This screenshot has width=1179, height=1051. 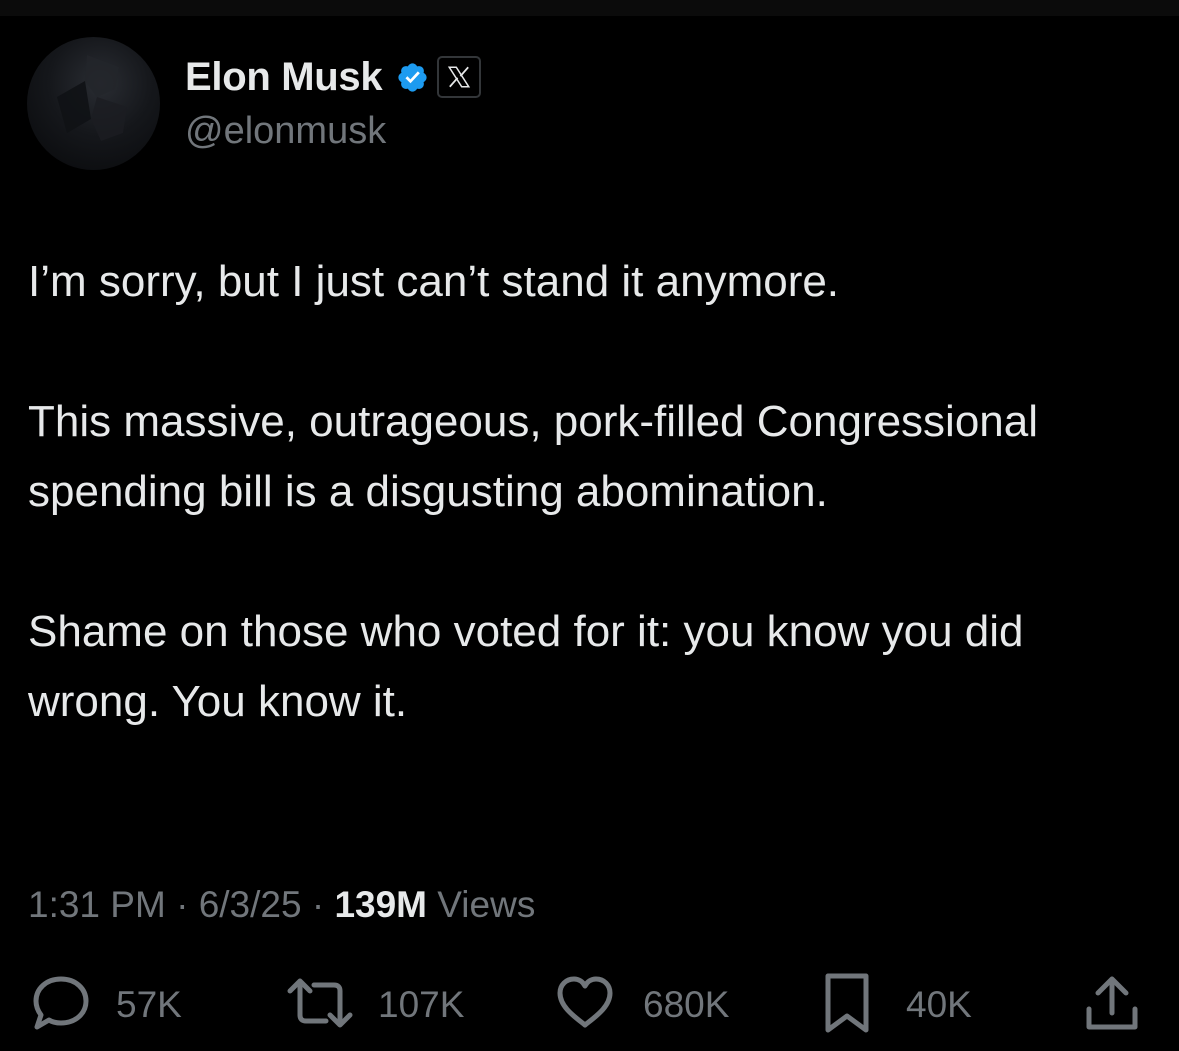 I want to click on avatar, so click(x=93, y=103).